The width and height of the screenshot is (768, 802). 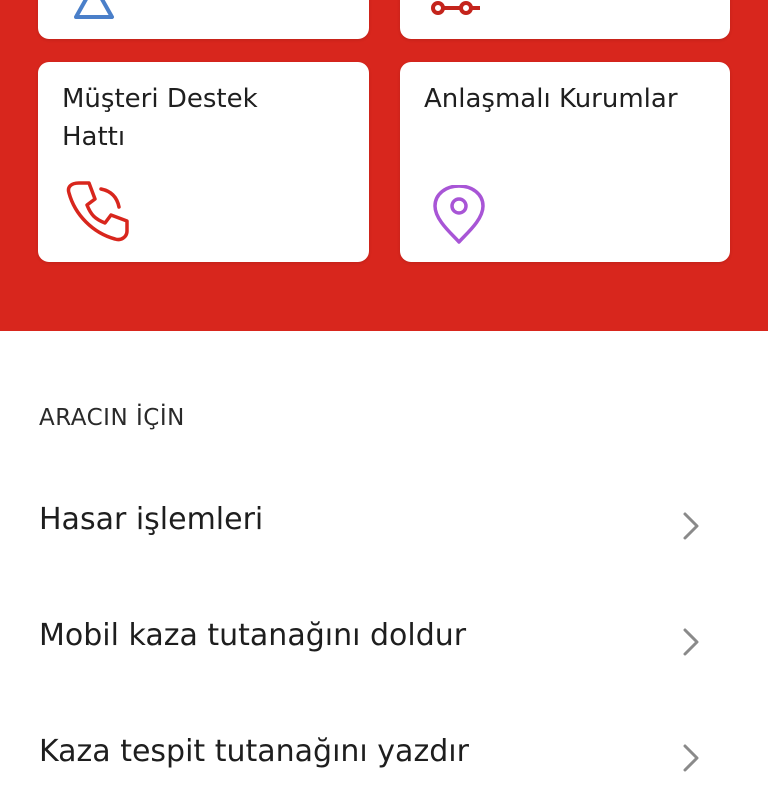 What do you see at coordinates (203, 162) in the screenshot?
I see `customer-support-card: Müşteri Destek Hattı` at bounding box center [203, 162].